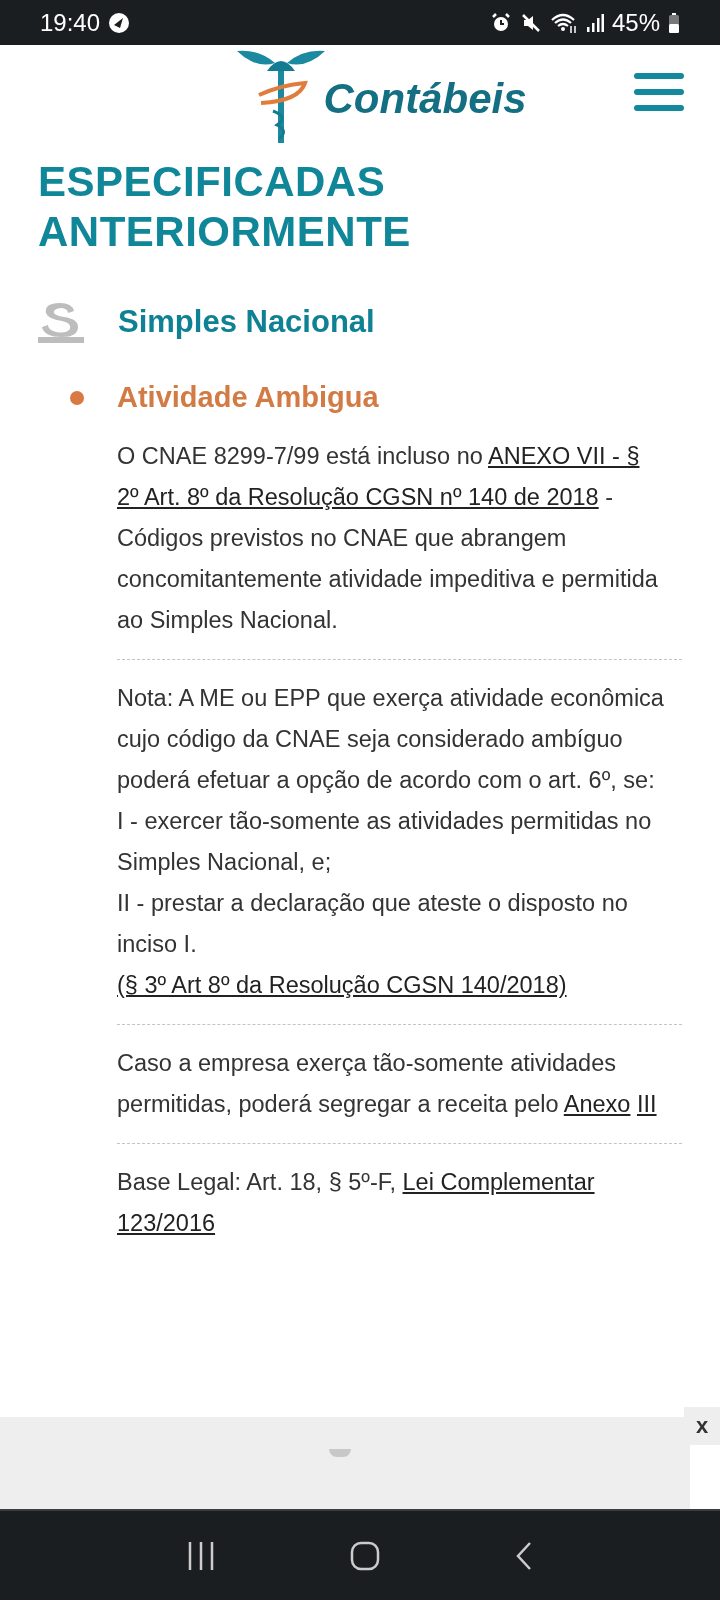 The image size is (720, 1600). Describe the element at coordinates (674, 22) in the screenshot. I see `battery-icon` at that location.